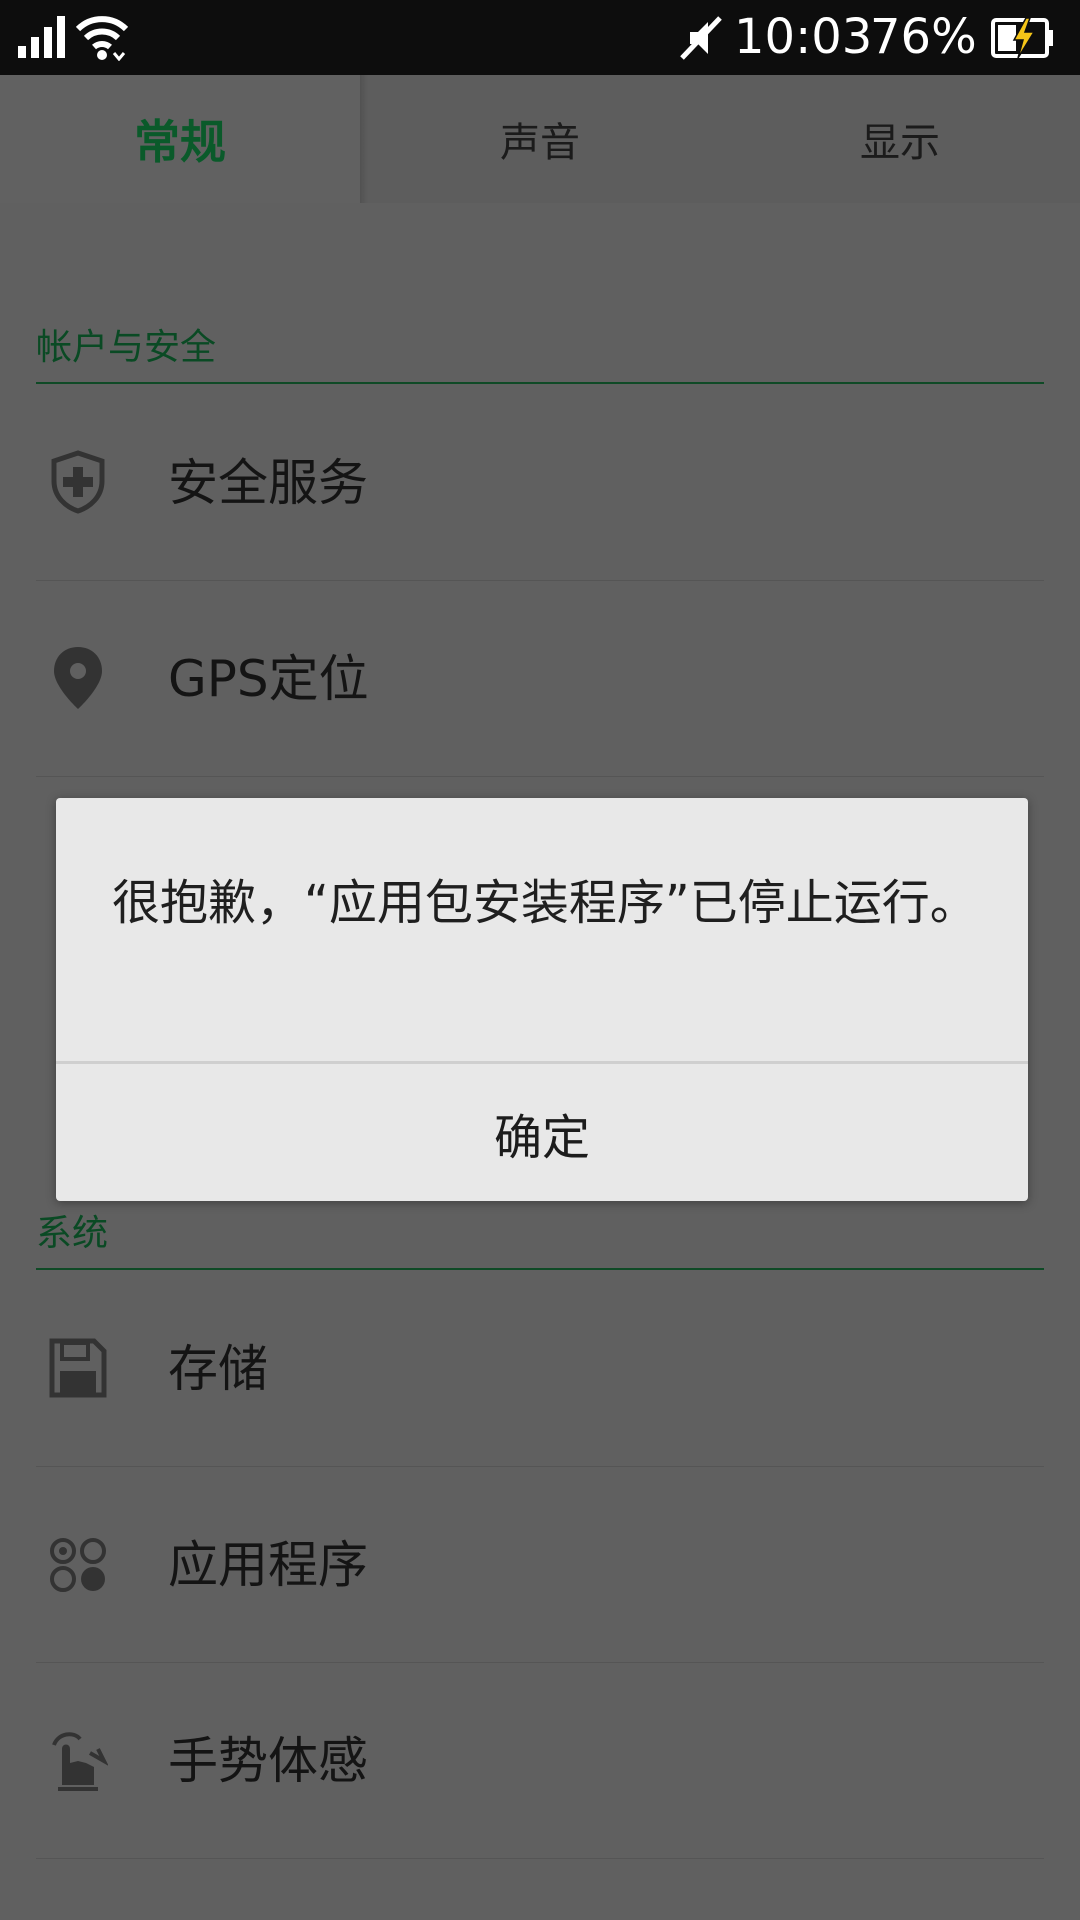  I want to click on section-title-system: 系统, so click(72, 1233).